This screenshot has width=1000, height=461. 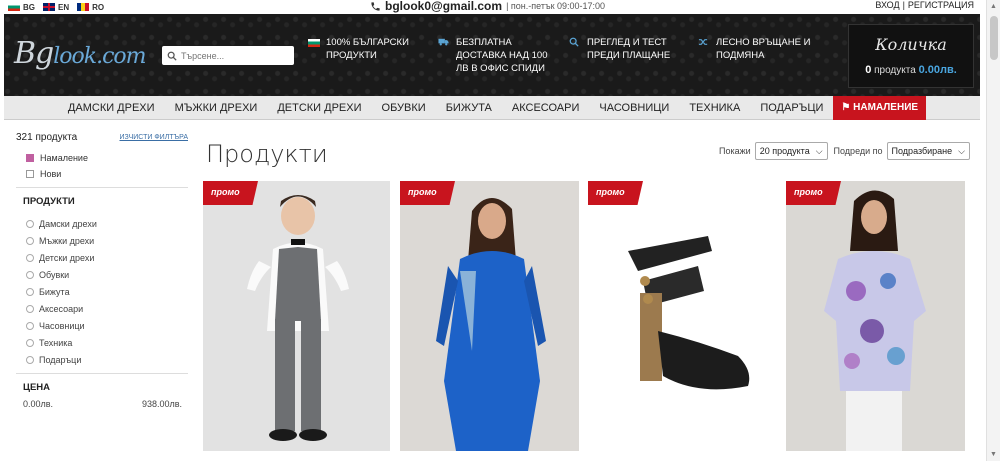 What do you see at coordinates (444, 56) in the screenshot?
I see `truck-icon` at bounding box center [444, 56].